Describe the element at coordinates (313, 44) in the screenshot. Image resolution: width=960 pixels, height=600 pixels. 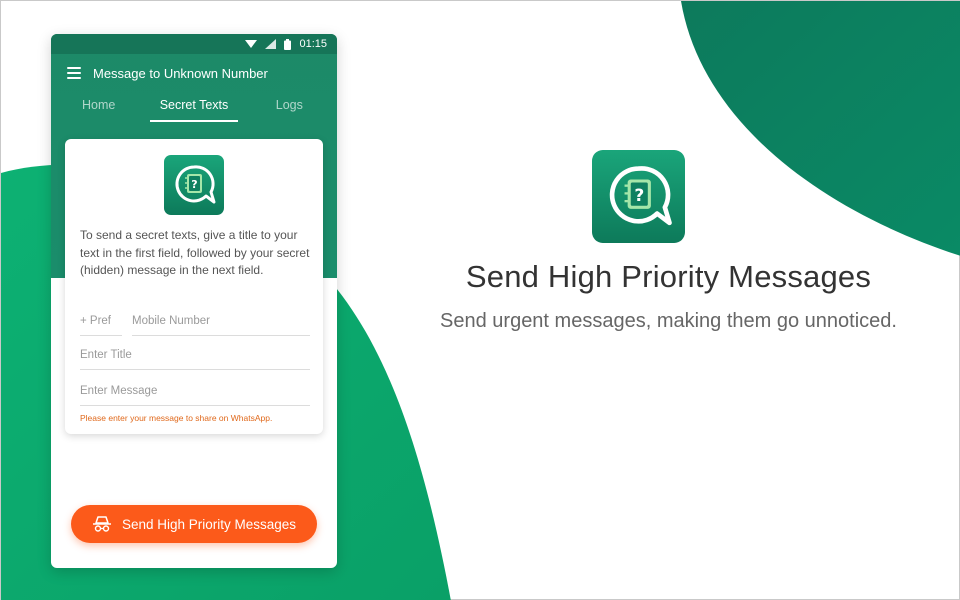
I see `status-time: 01:15` at that location.